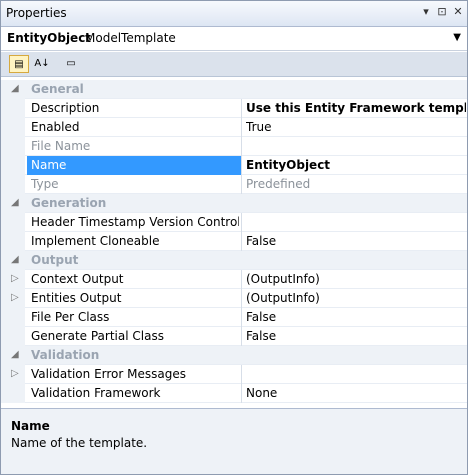  What do you see at coordinates (65, 355) in the screenshot?
I see `category-label: Validation` at bounding box center [65, 355].